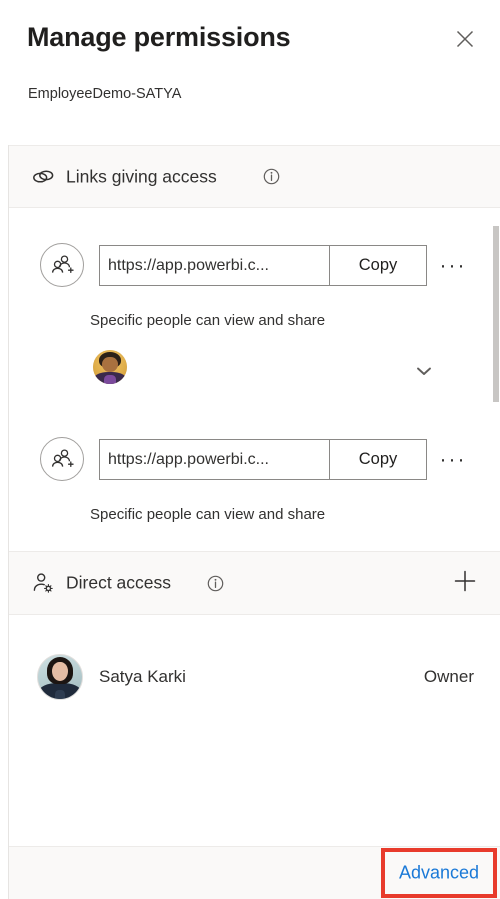 The height and width of the screenshot is (899, 500). I want to click on chevron-down-icon, so click(424, 373).